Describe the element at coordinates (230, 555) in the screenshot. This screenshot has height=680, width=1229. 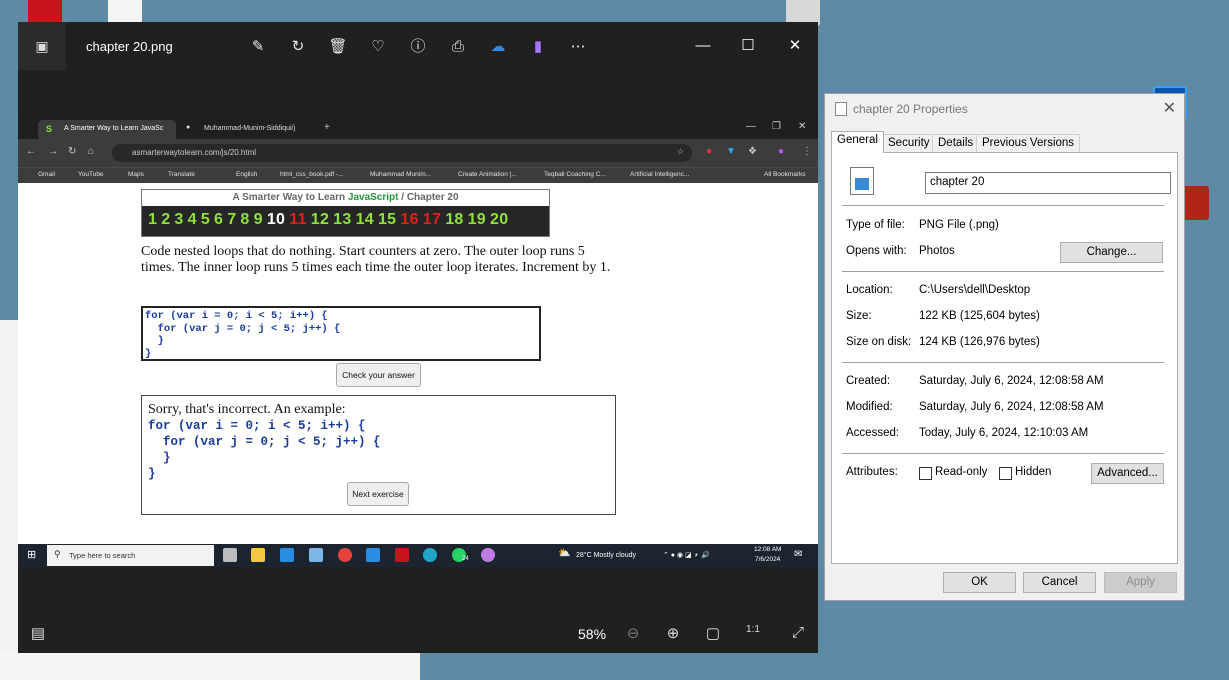
I see `task-view-icon` at that location.